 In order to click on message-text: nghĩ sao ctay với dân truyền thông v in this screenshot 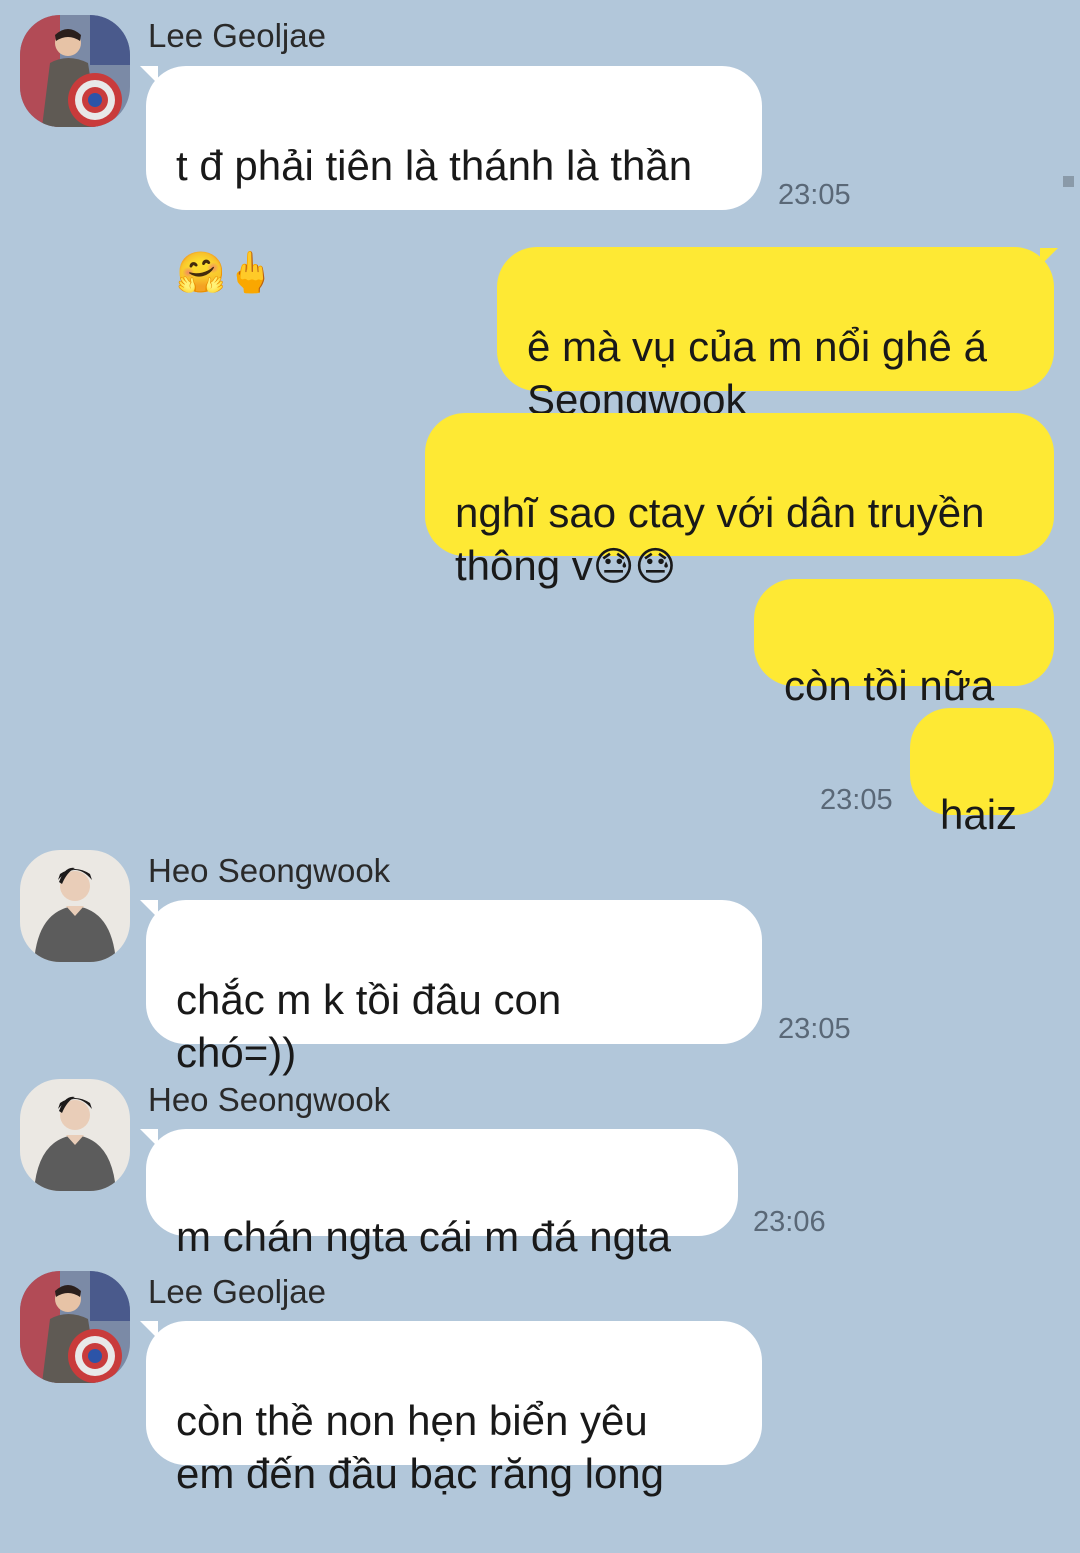, I will do `click(720, 539)`.